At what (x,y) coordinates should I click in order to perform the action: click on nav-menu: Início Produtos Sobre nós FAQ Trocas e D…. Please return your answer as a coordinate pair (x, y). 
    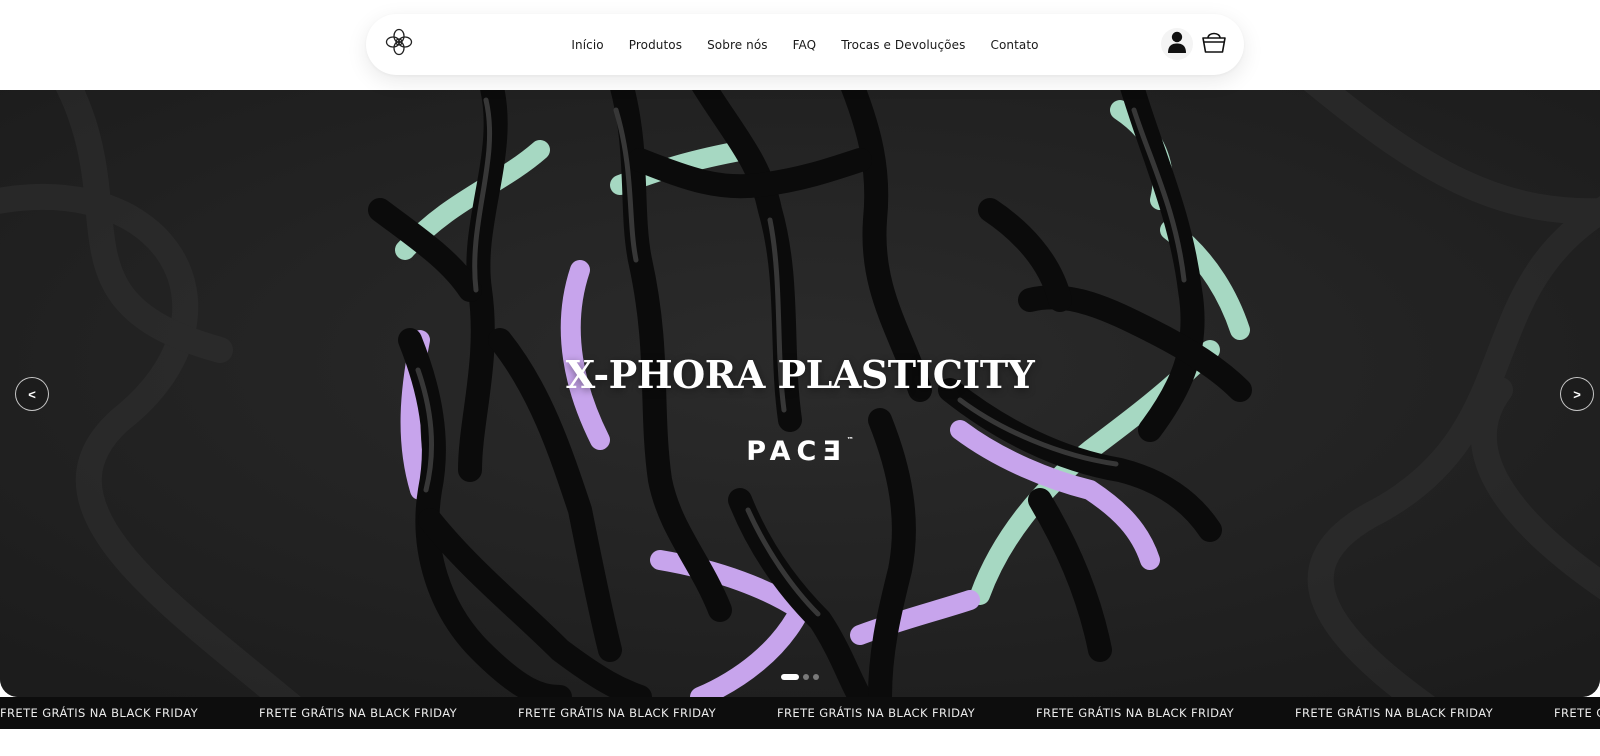
    Looking at the image, I should click on (805, 44).